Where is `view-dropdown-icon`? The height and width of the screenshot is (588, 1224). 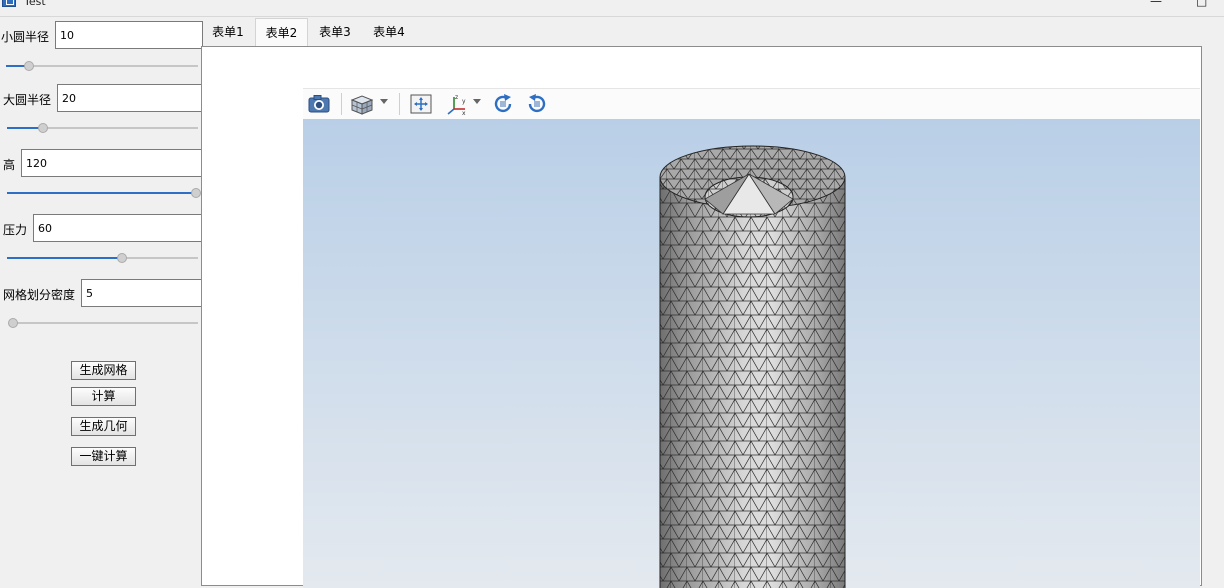
view-dropdown-icon is located at coordinates (384, 101).